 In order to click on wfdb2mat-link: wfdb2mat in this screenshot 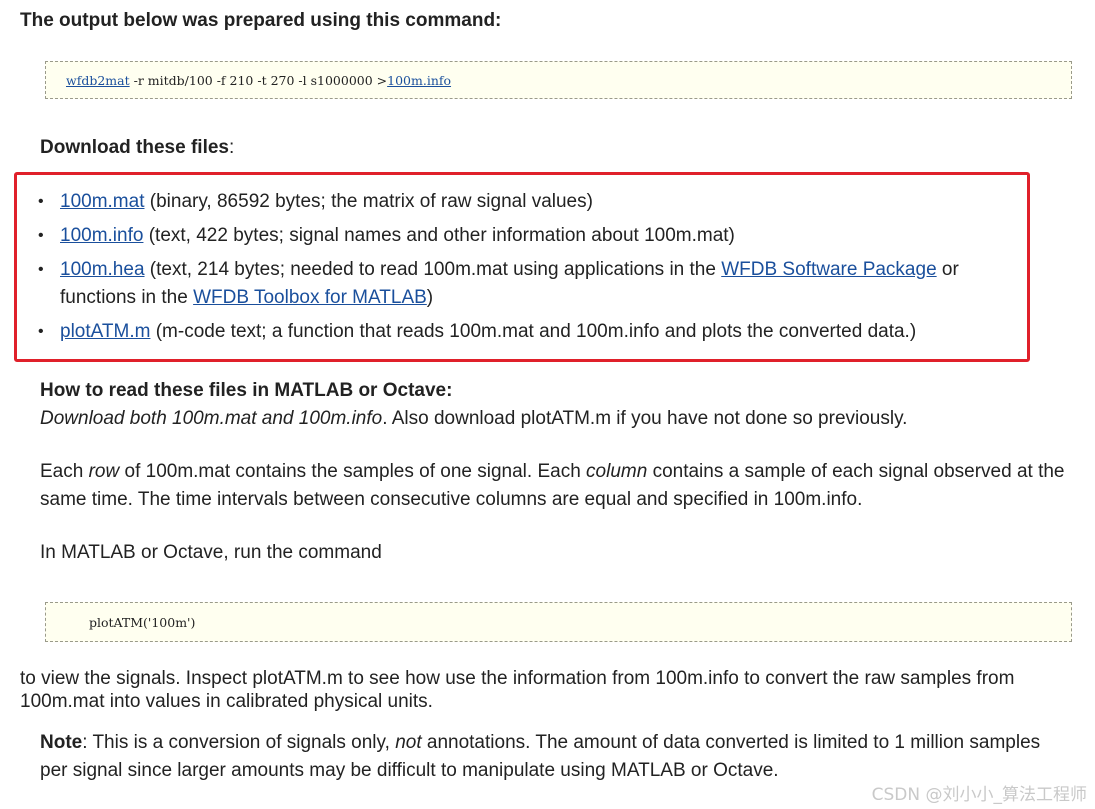, I will do `click(98, 80)`.